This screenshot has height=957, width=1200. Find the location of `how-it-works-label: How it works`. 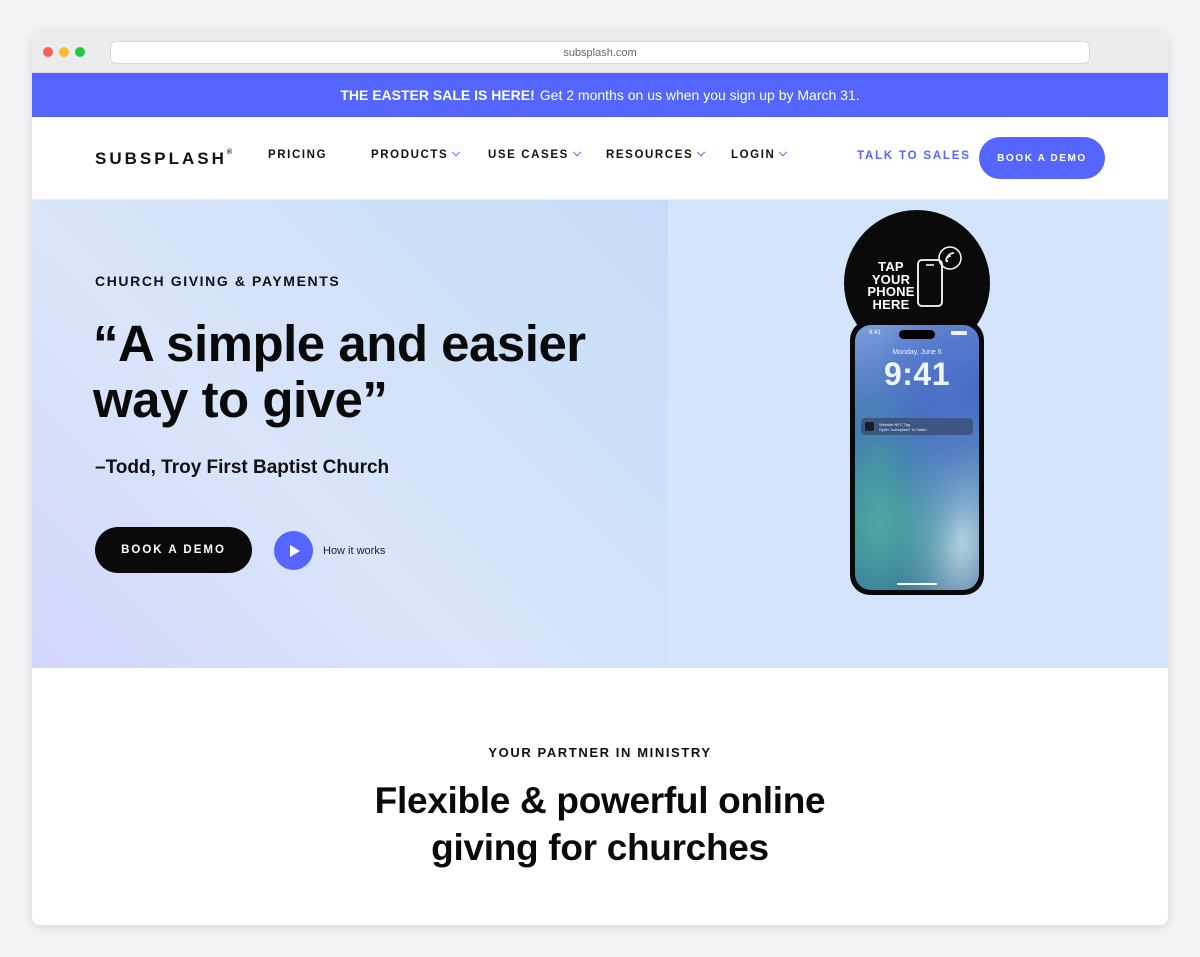

how-it-works-label: How it works is located at coordinates (354, 550).